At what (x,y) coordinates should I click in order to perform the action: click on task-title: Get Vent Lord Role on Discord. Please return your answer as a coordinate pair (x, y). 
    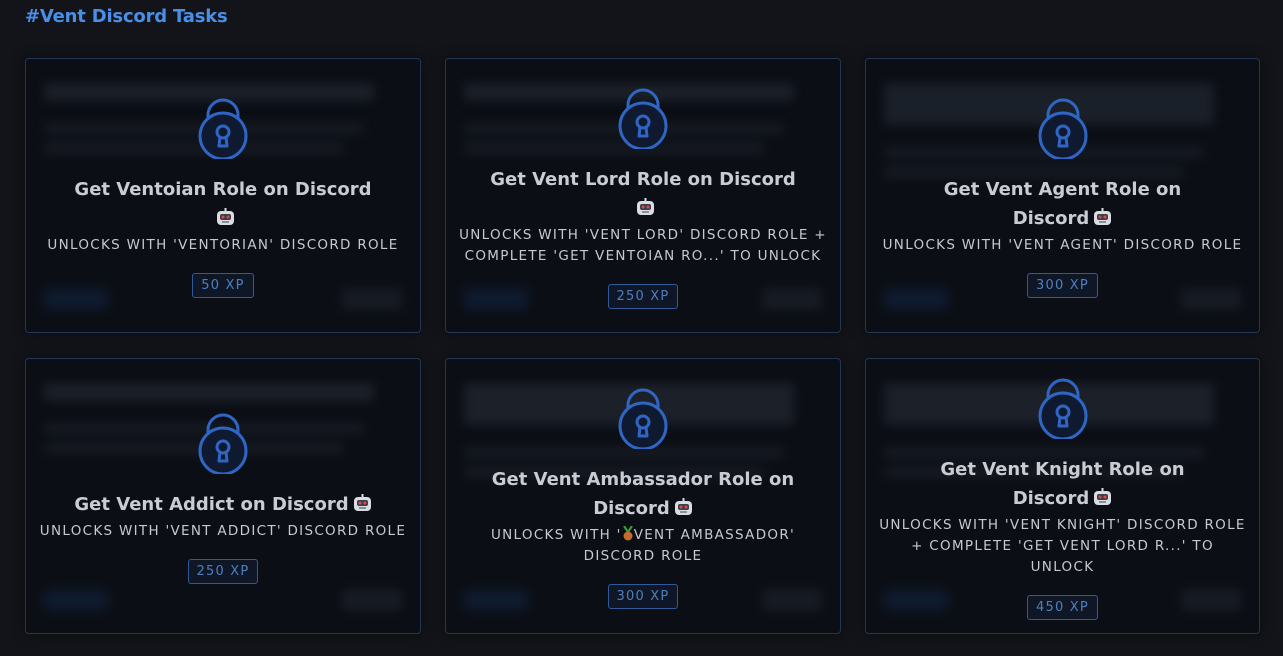
    Looking at the image, I should click on (643, 194).